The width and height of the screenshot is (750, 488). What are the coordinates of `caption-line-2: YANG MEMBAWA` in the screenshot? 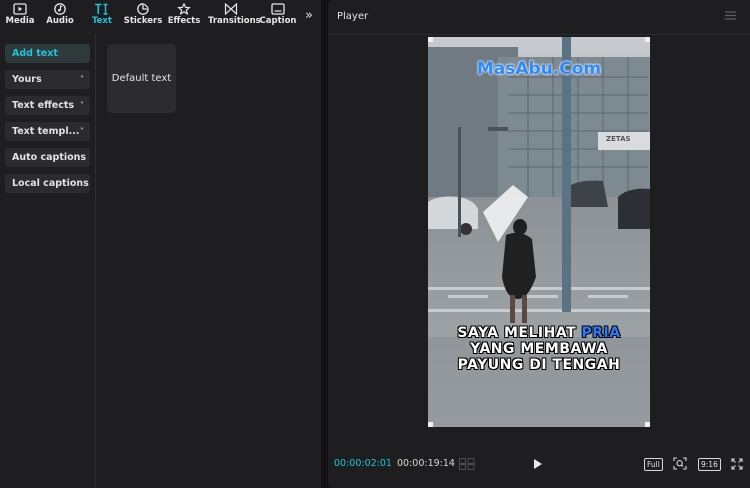 It's located at (539, 349).